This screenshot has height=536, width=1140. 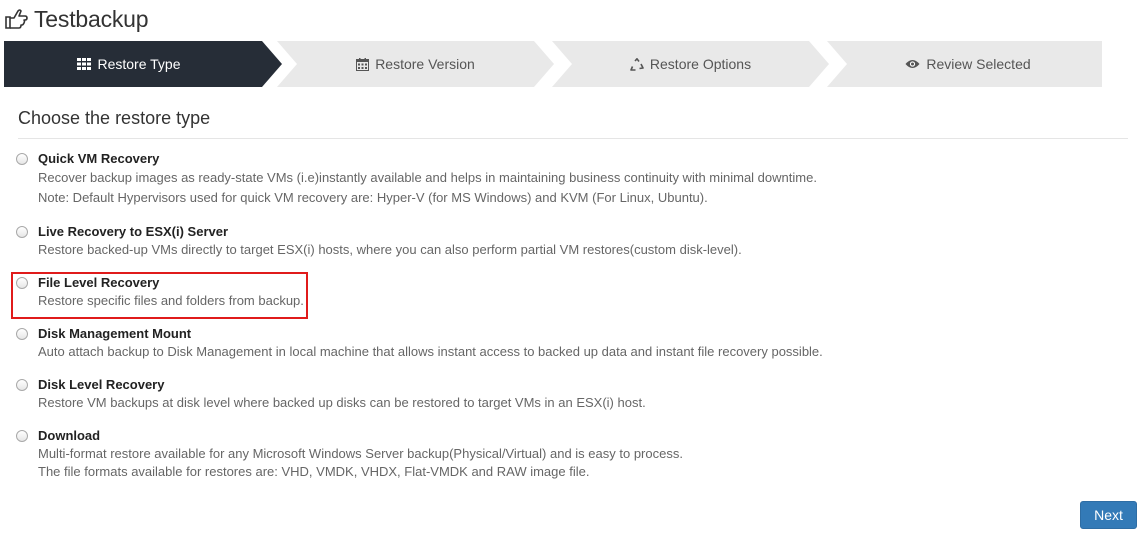 I want to click on recycle-icon, so click(x=637, y=64).